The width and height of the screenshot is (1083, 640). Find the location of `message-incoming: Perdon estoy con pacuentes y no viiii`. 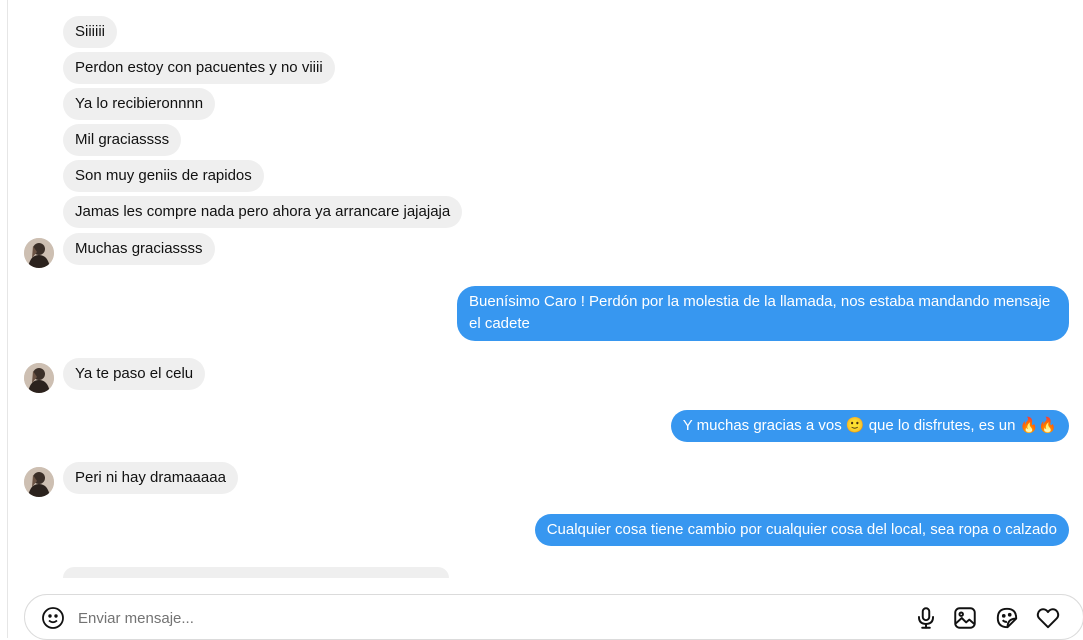

message-incoming: Perdon estoy con pacuentes y no viiii is located at coordinates (199, 68).